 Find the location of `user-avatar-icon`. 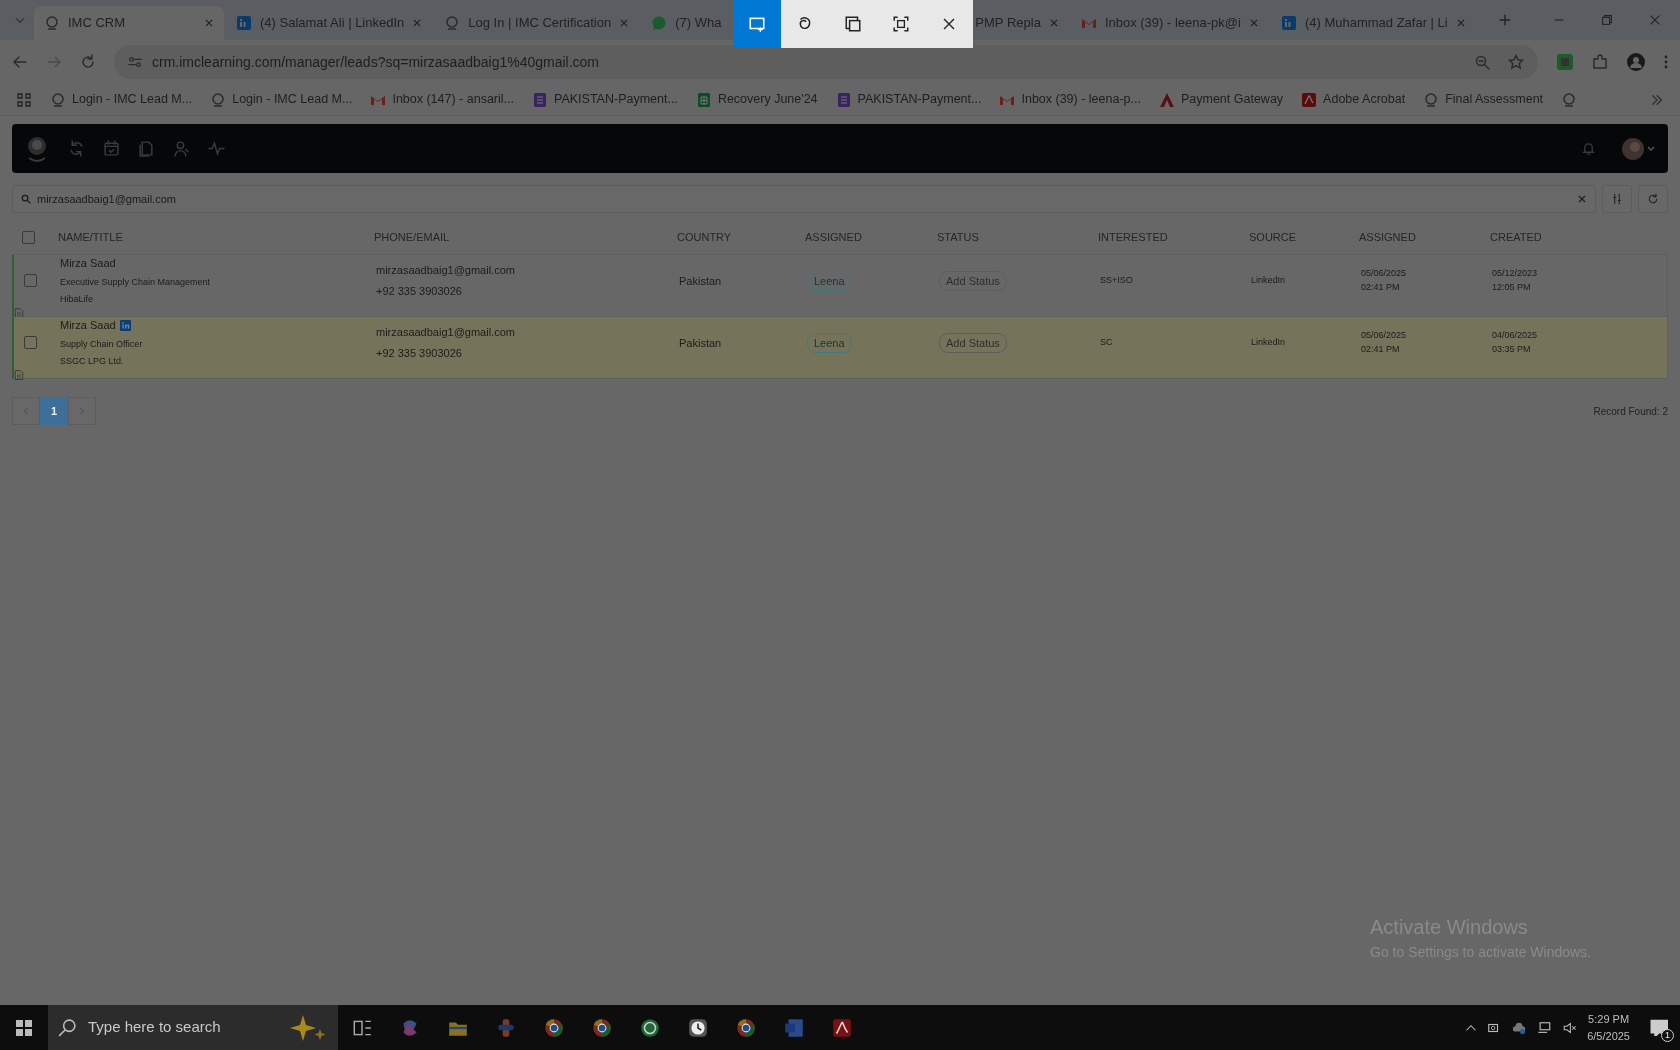

user-avatar-icon is located at coordinates (1639, 148).